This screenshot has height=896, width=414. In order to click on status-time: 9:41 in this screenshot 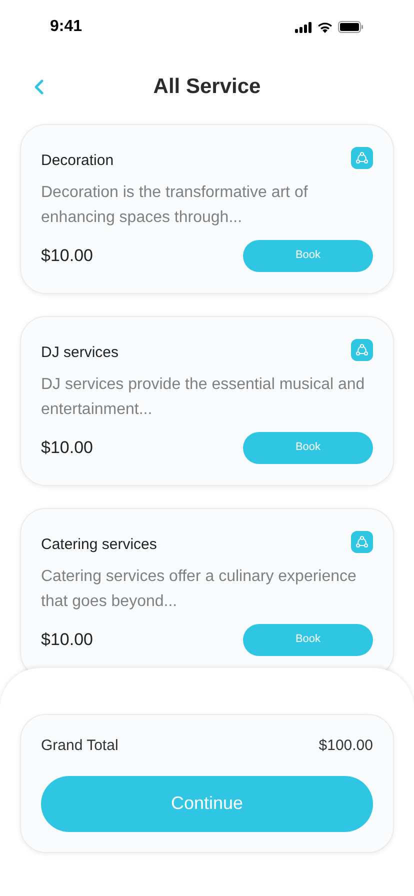, I will do `click(66, 27)`.